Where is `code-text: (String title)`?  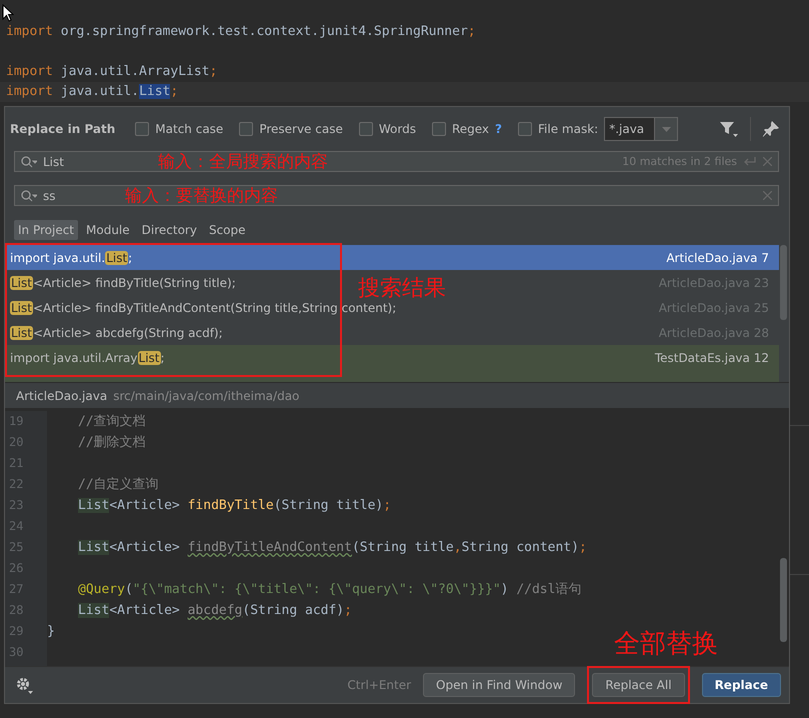 code-text: (String title) is located at coordinates (329, 505).